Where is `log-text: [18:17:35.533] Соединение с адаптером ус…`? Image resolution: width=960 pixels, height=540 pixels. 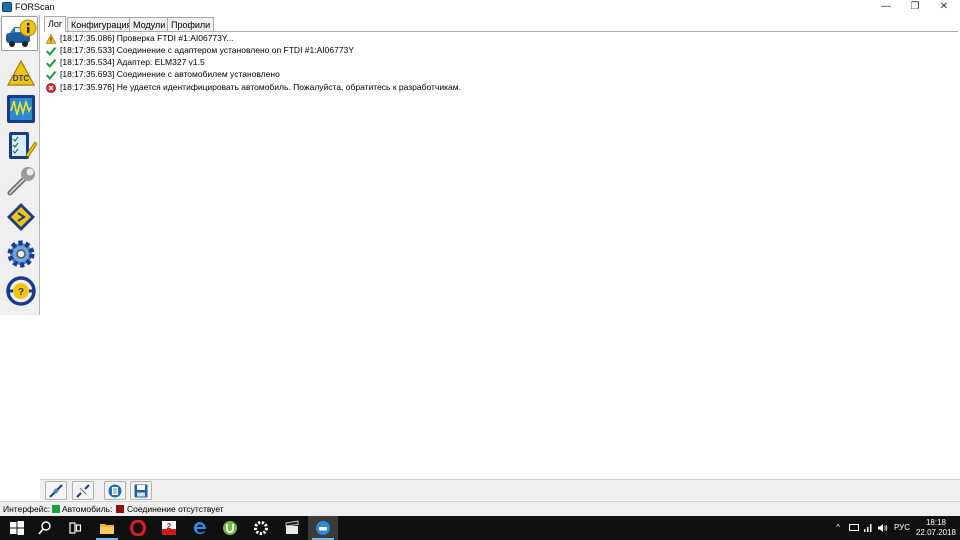
log-text: [18:17:35.533] Соединение с адаптером ус… is located at coordinates (207, 50).